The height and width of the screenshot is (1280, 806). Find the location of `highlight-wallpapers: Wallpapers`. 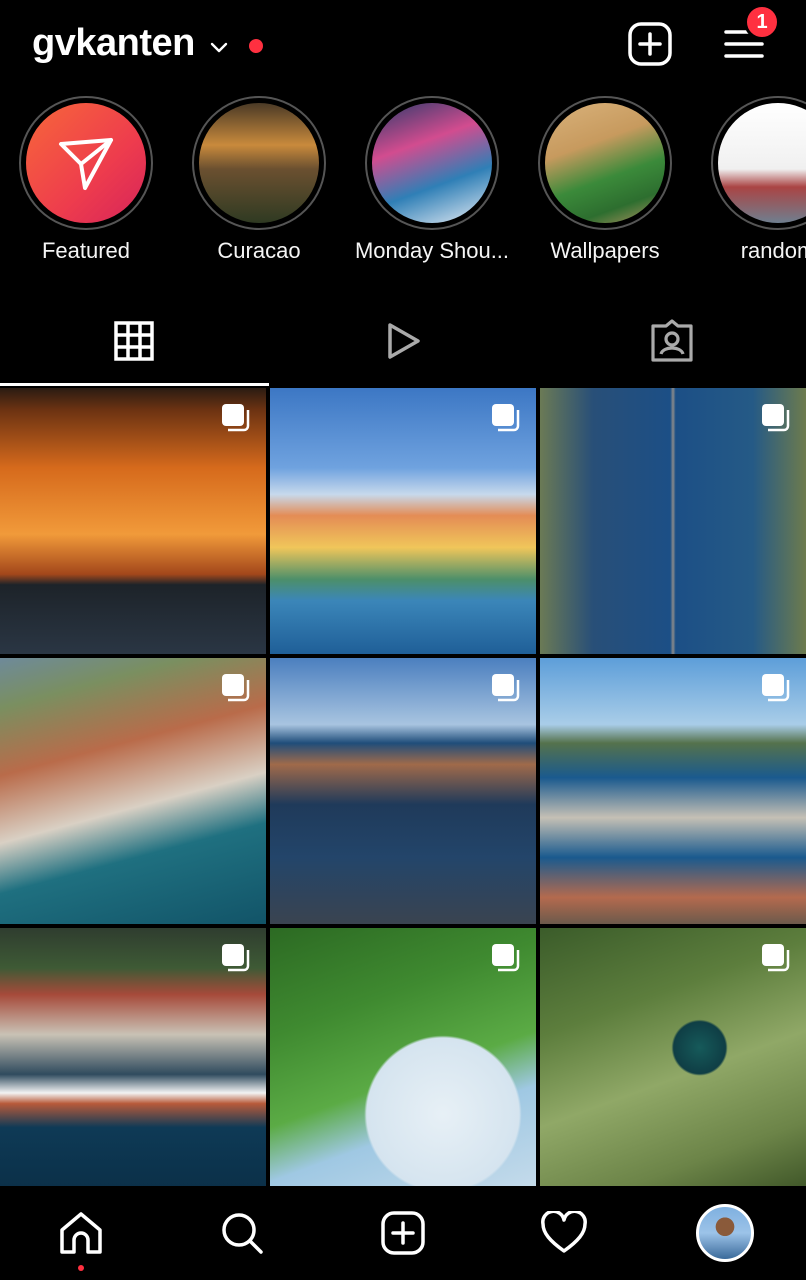

highlight-wallpapers: Wallpapers is located at coordinates (605, 180).